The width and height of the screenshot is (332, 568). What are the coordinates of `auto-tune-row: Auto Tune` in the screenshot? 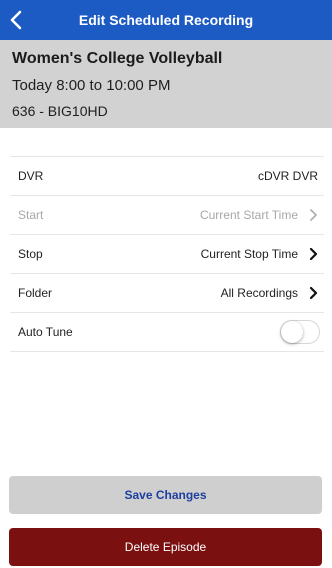 It's located at (167, 332).